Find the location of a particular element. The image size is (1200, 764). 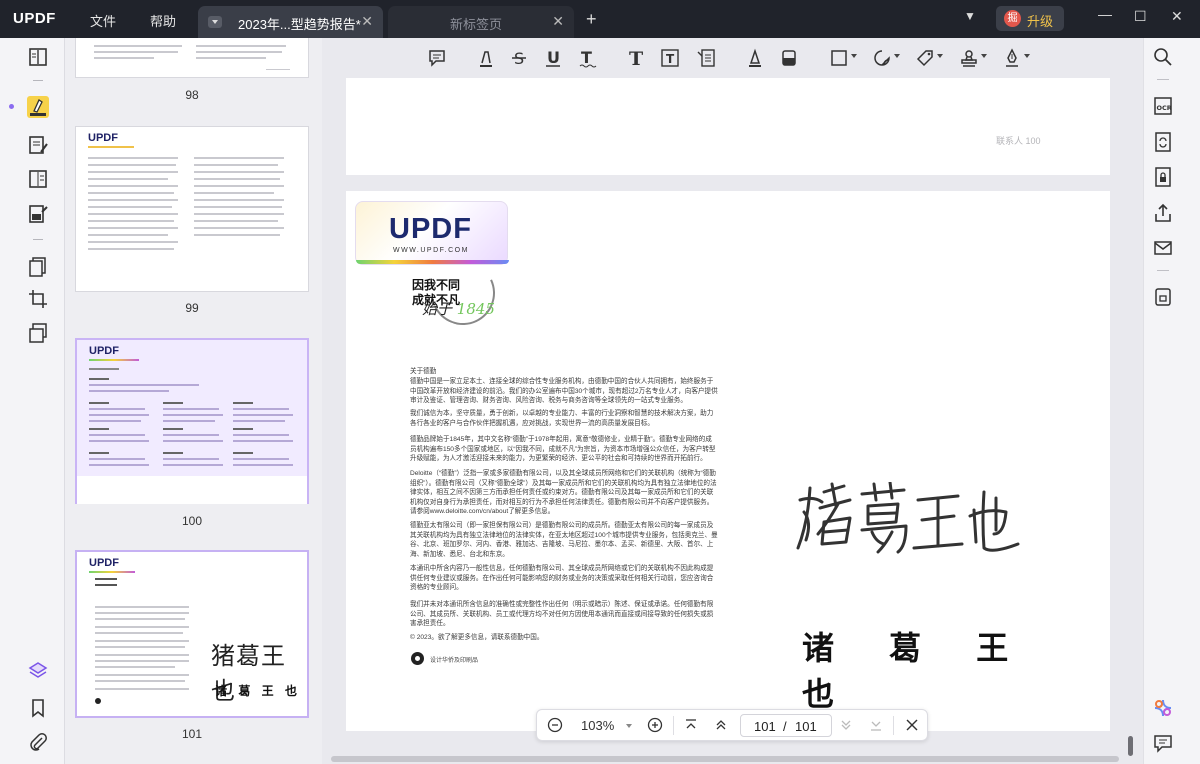

zoom-dropdown-icon is located at coordinates (629, 726).